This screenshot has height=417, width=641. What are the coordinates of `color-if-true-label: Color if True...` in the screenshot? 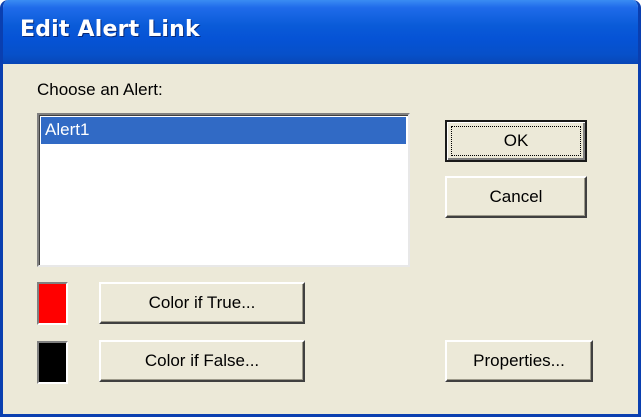 It's located at (202, 302).